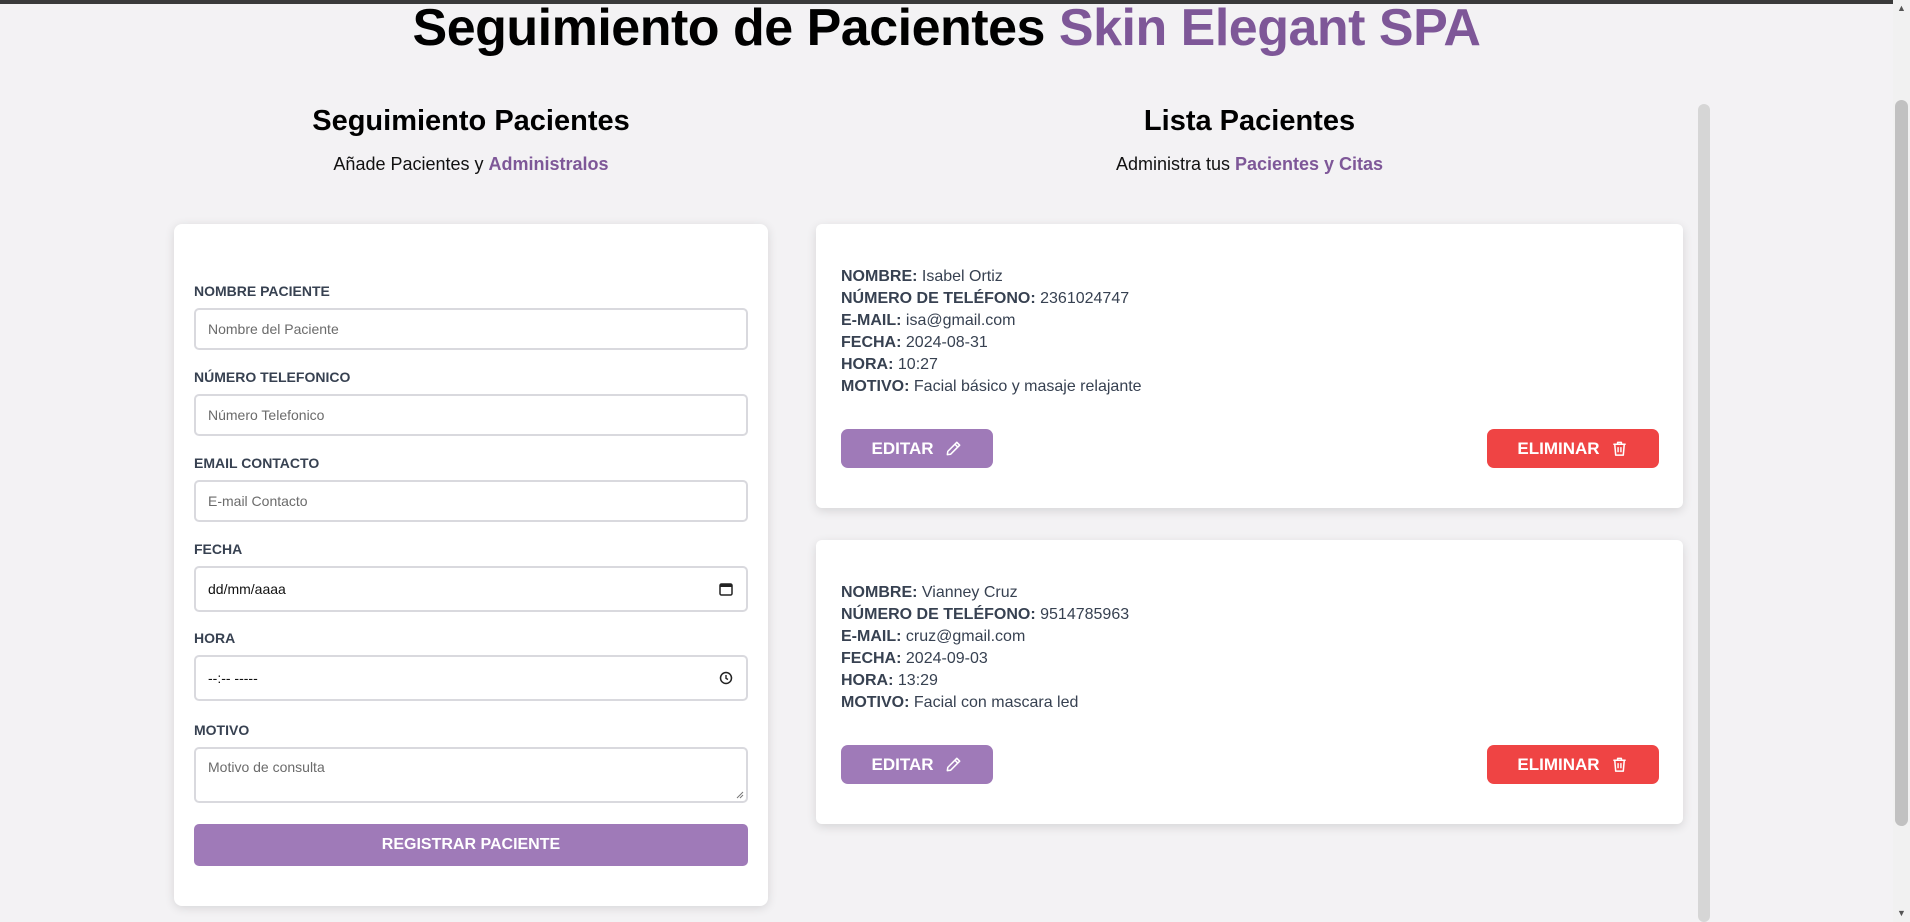 This screenshot has height=922, width=1910. I want to click on fecha-input: dd/mm/aaaa, so click(471, 589).